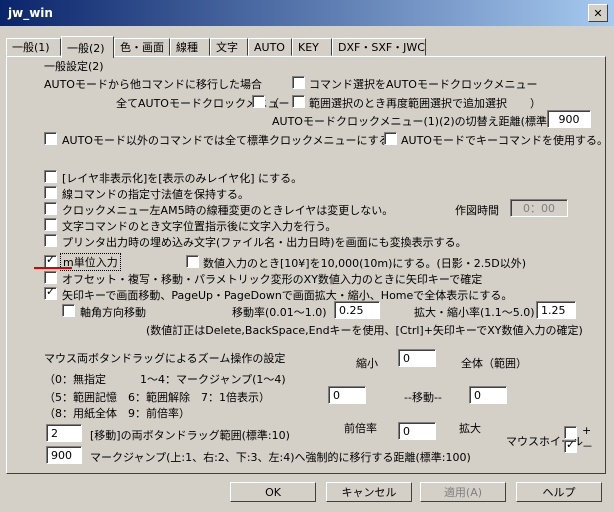 The height and width of the screenshot is (512, 614). What do you see at coordinates (298, 82) in the screenshot?
I see `select-auto-clock-checkbox` at bounding box center [298, 82].